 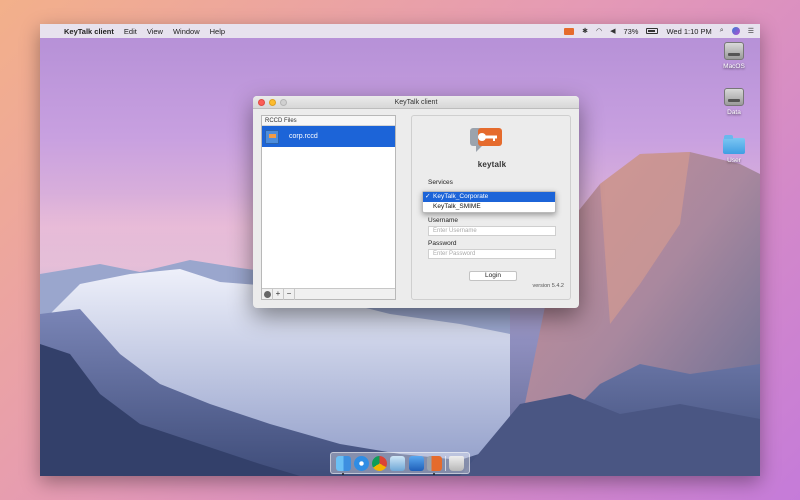 I want to click on status-area: ✱ ◠ ◀ 73% Wed 1:10 PM ⌕ ☰, so click(x=659, y=31).